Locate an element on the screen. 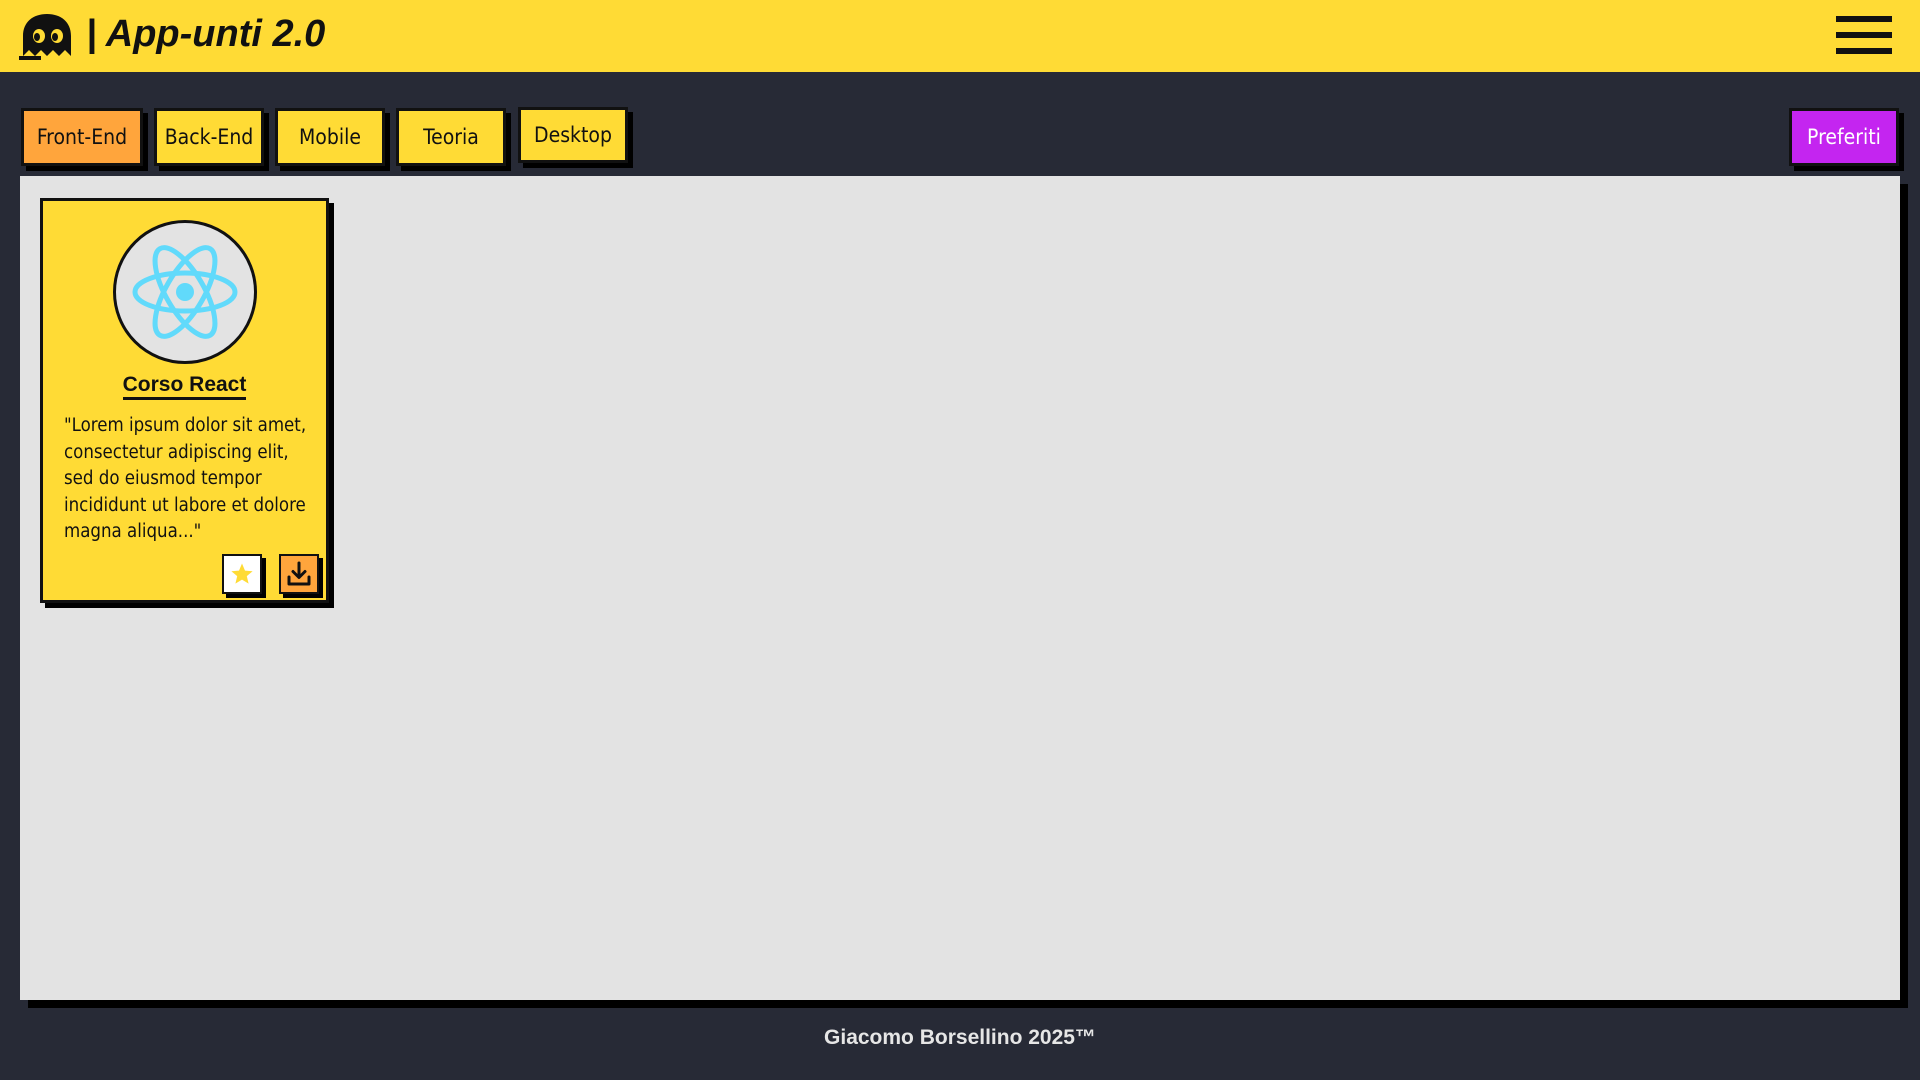 Image resolution: width=1920 pixels, height=1080 pixels. card-title-text: Corso React is located at coordinates (184, 386).